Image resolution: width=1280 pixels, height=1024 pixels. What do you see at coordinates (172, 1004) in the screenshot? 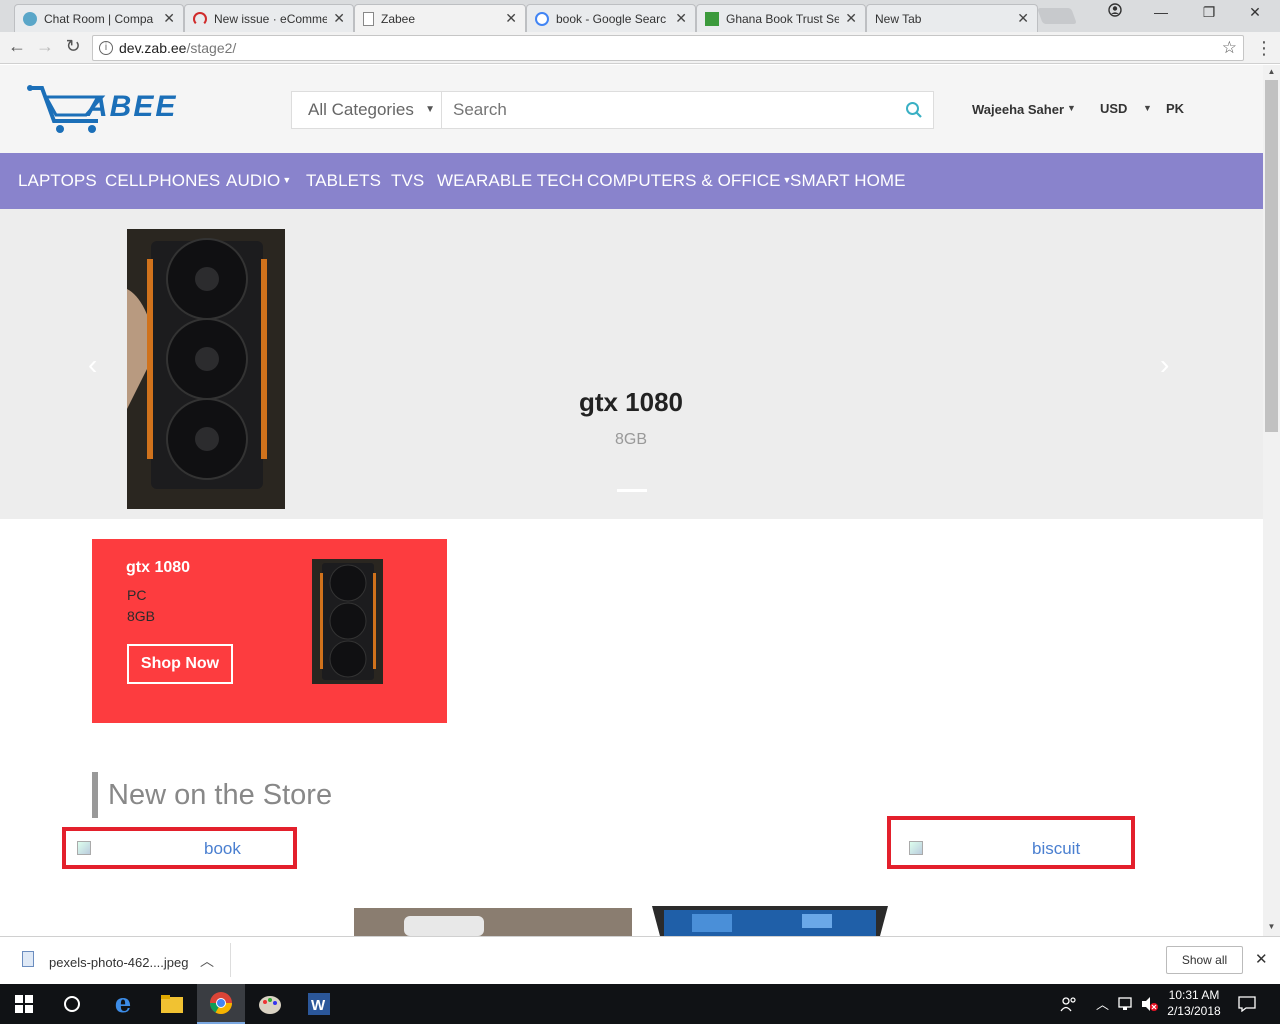
I see `file-explorer-icon` at bounding box center [172, 1004].